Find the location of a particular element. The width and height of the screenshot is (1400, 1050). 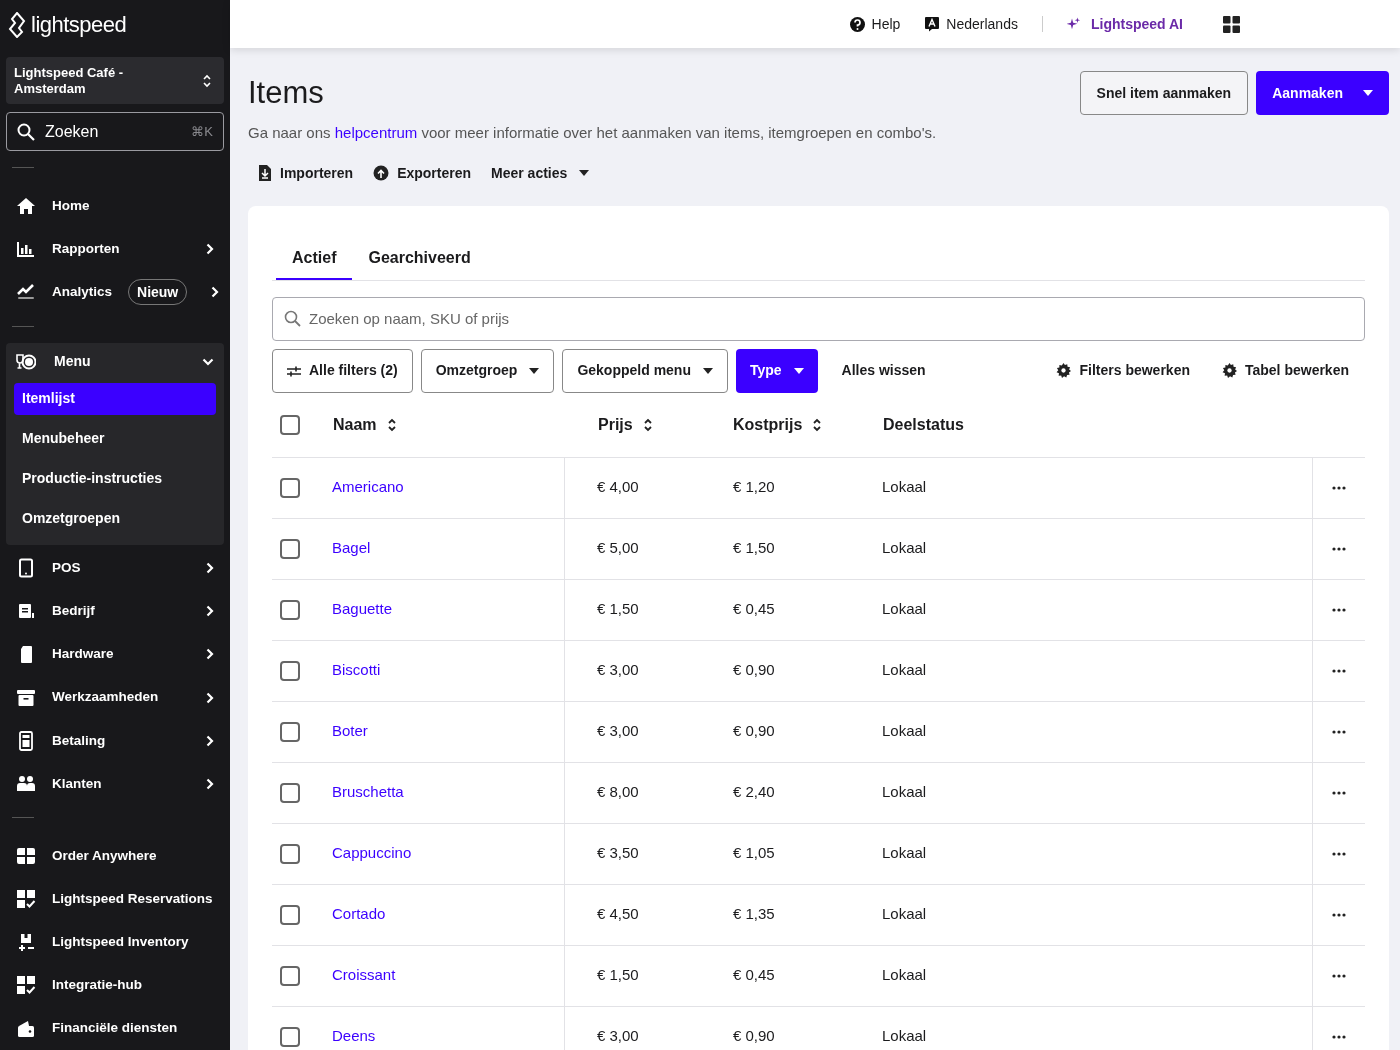

column-header: Kostprijs is located at coordinates (768, 424).